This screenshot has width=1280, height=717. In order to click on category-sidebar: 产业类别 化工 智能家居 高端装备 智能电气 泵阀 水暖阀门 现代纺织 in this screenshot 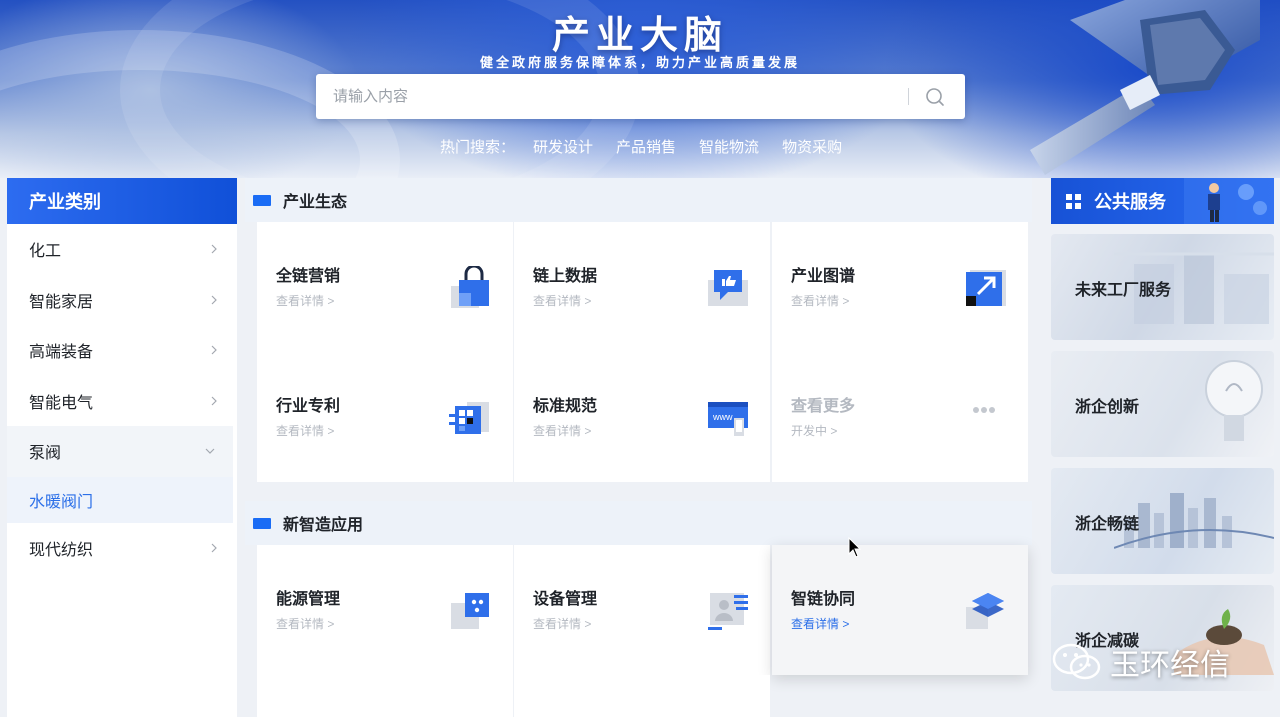, I will do `click(122, 447)`.